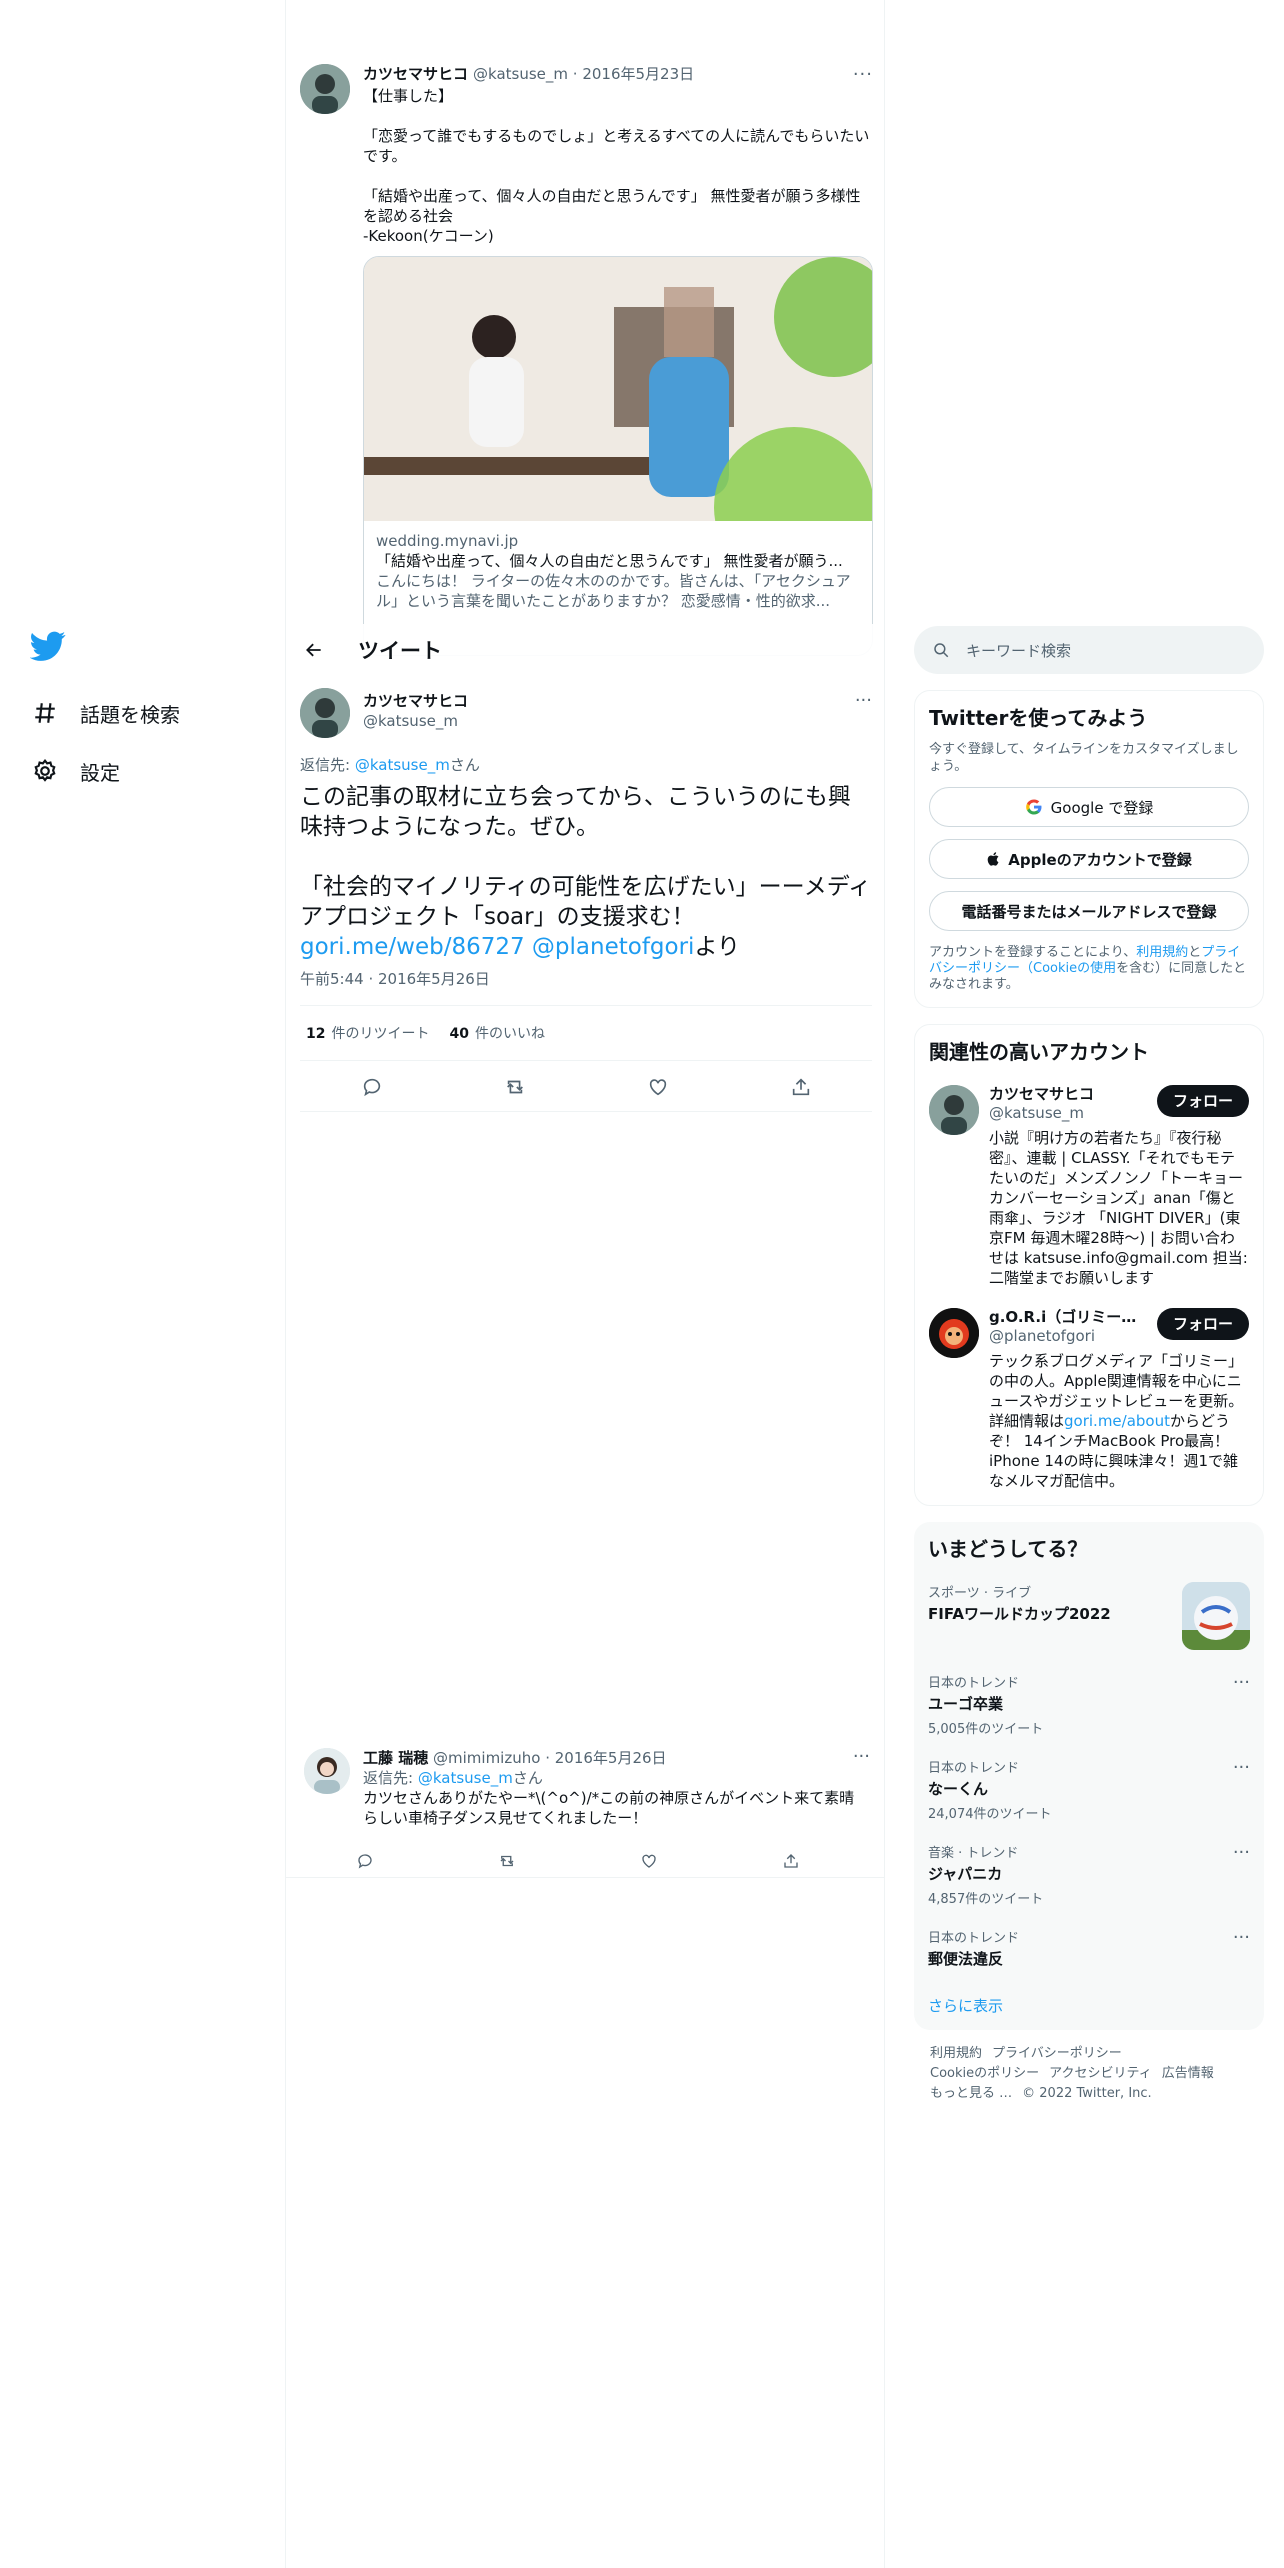  Describe the element at coordinates (285, 1284) in the screenshot. I see `left-column-divider` at that location.